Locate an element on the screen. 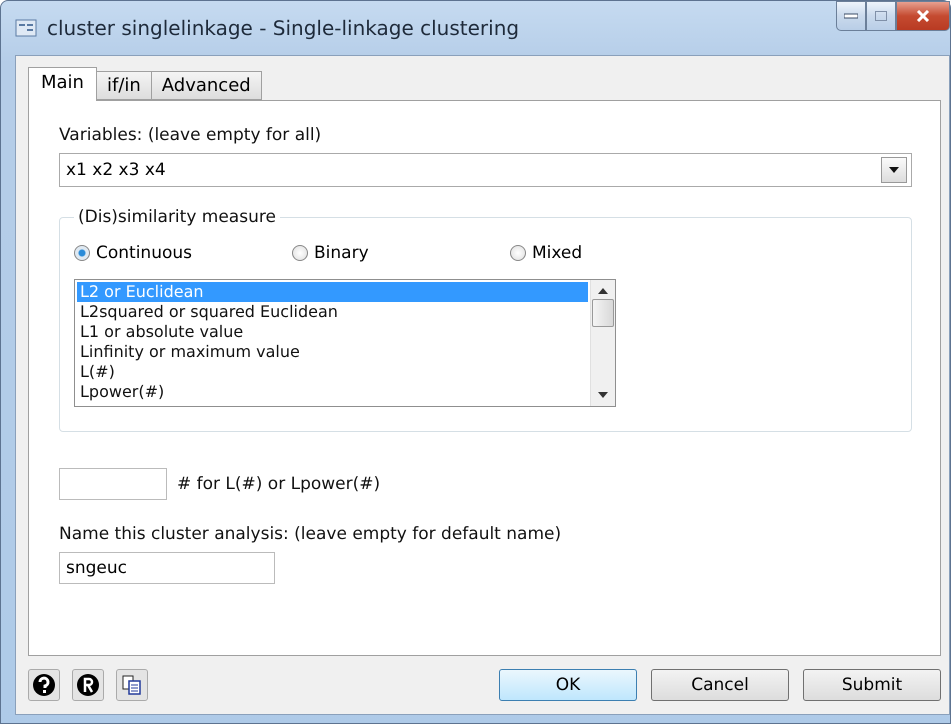  field-label: Name this cluster analysis: (leave empty for default name) is located at coordinates (310, 534).